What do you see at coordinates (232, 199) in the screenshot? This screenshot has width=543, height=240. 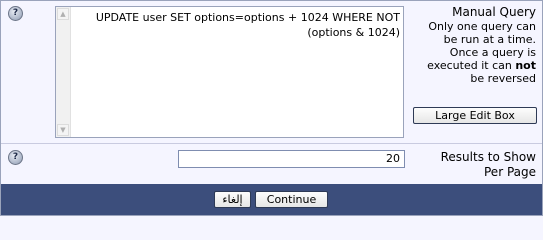 I see `cancel-button: إلغاء` at bounding box center [232, 199].